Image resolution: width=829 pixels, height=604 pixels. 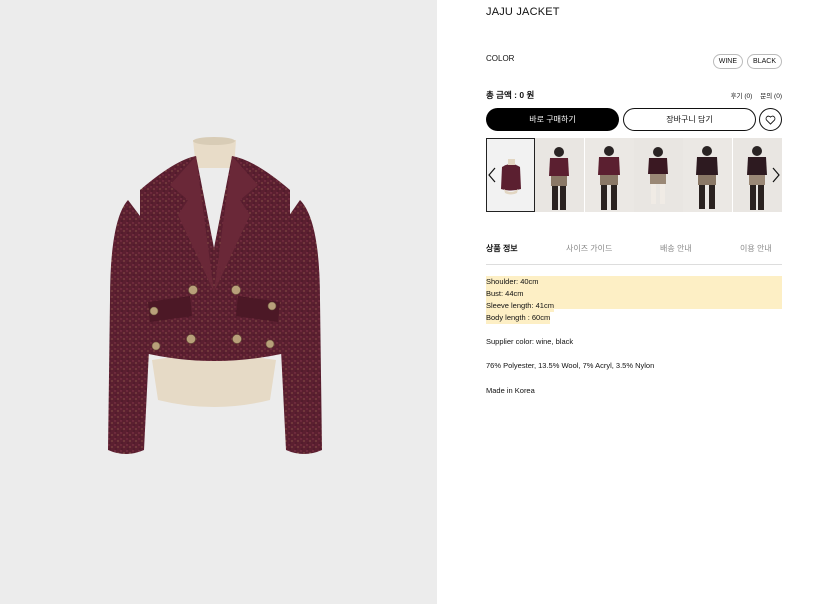 What do you see at coordinates (676, 248) in the screenshot?
I see `tab-shipping: 배송 안내` at bounding box center [676, 248].